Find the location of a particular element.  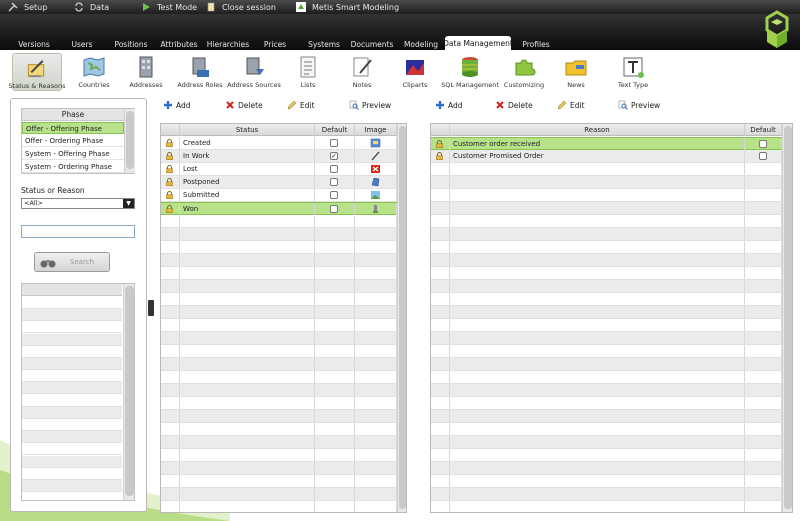

default-checkbox: ✓ is located at coordinates (334, 156).